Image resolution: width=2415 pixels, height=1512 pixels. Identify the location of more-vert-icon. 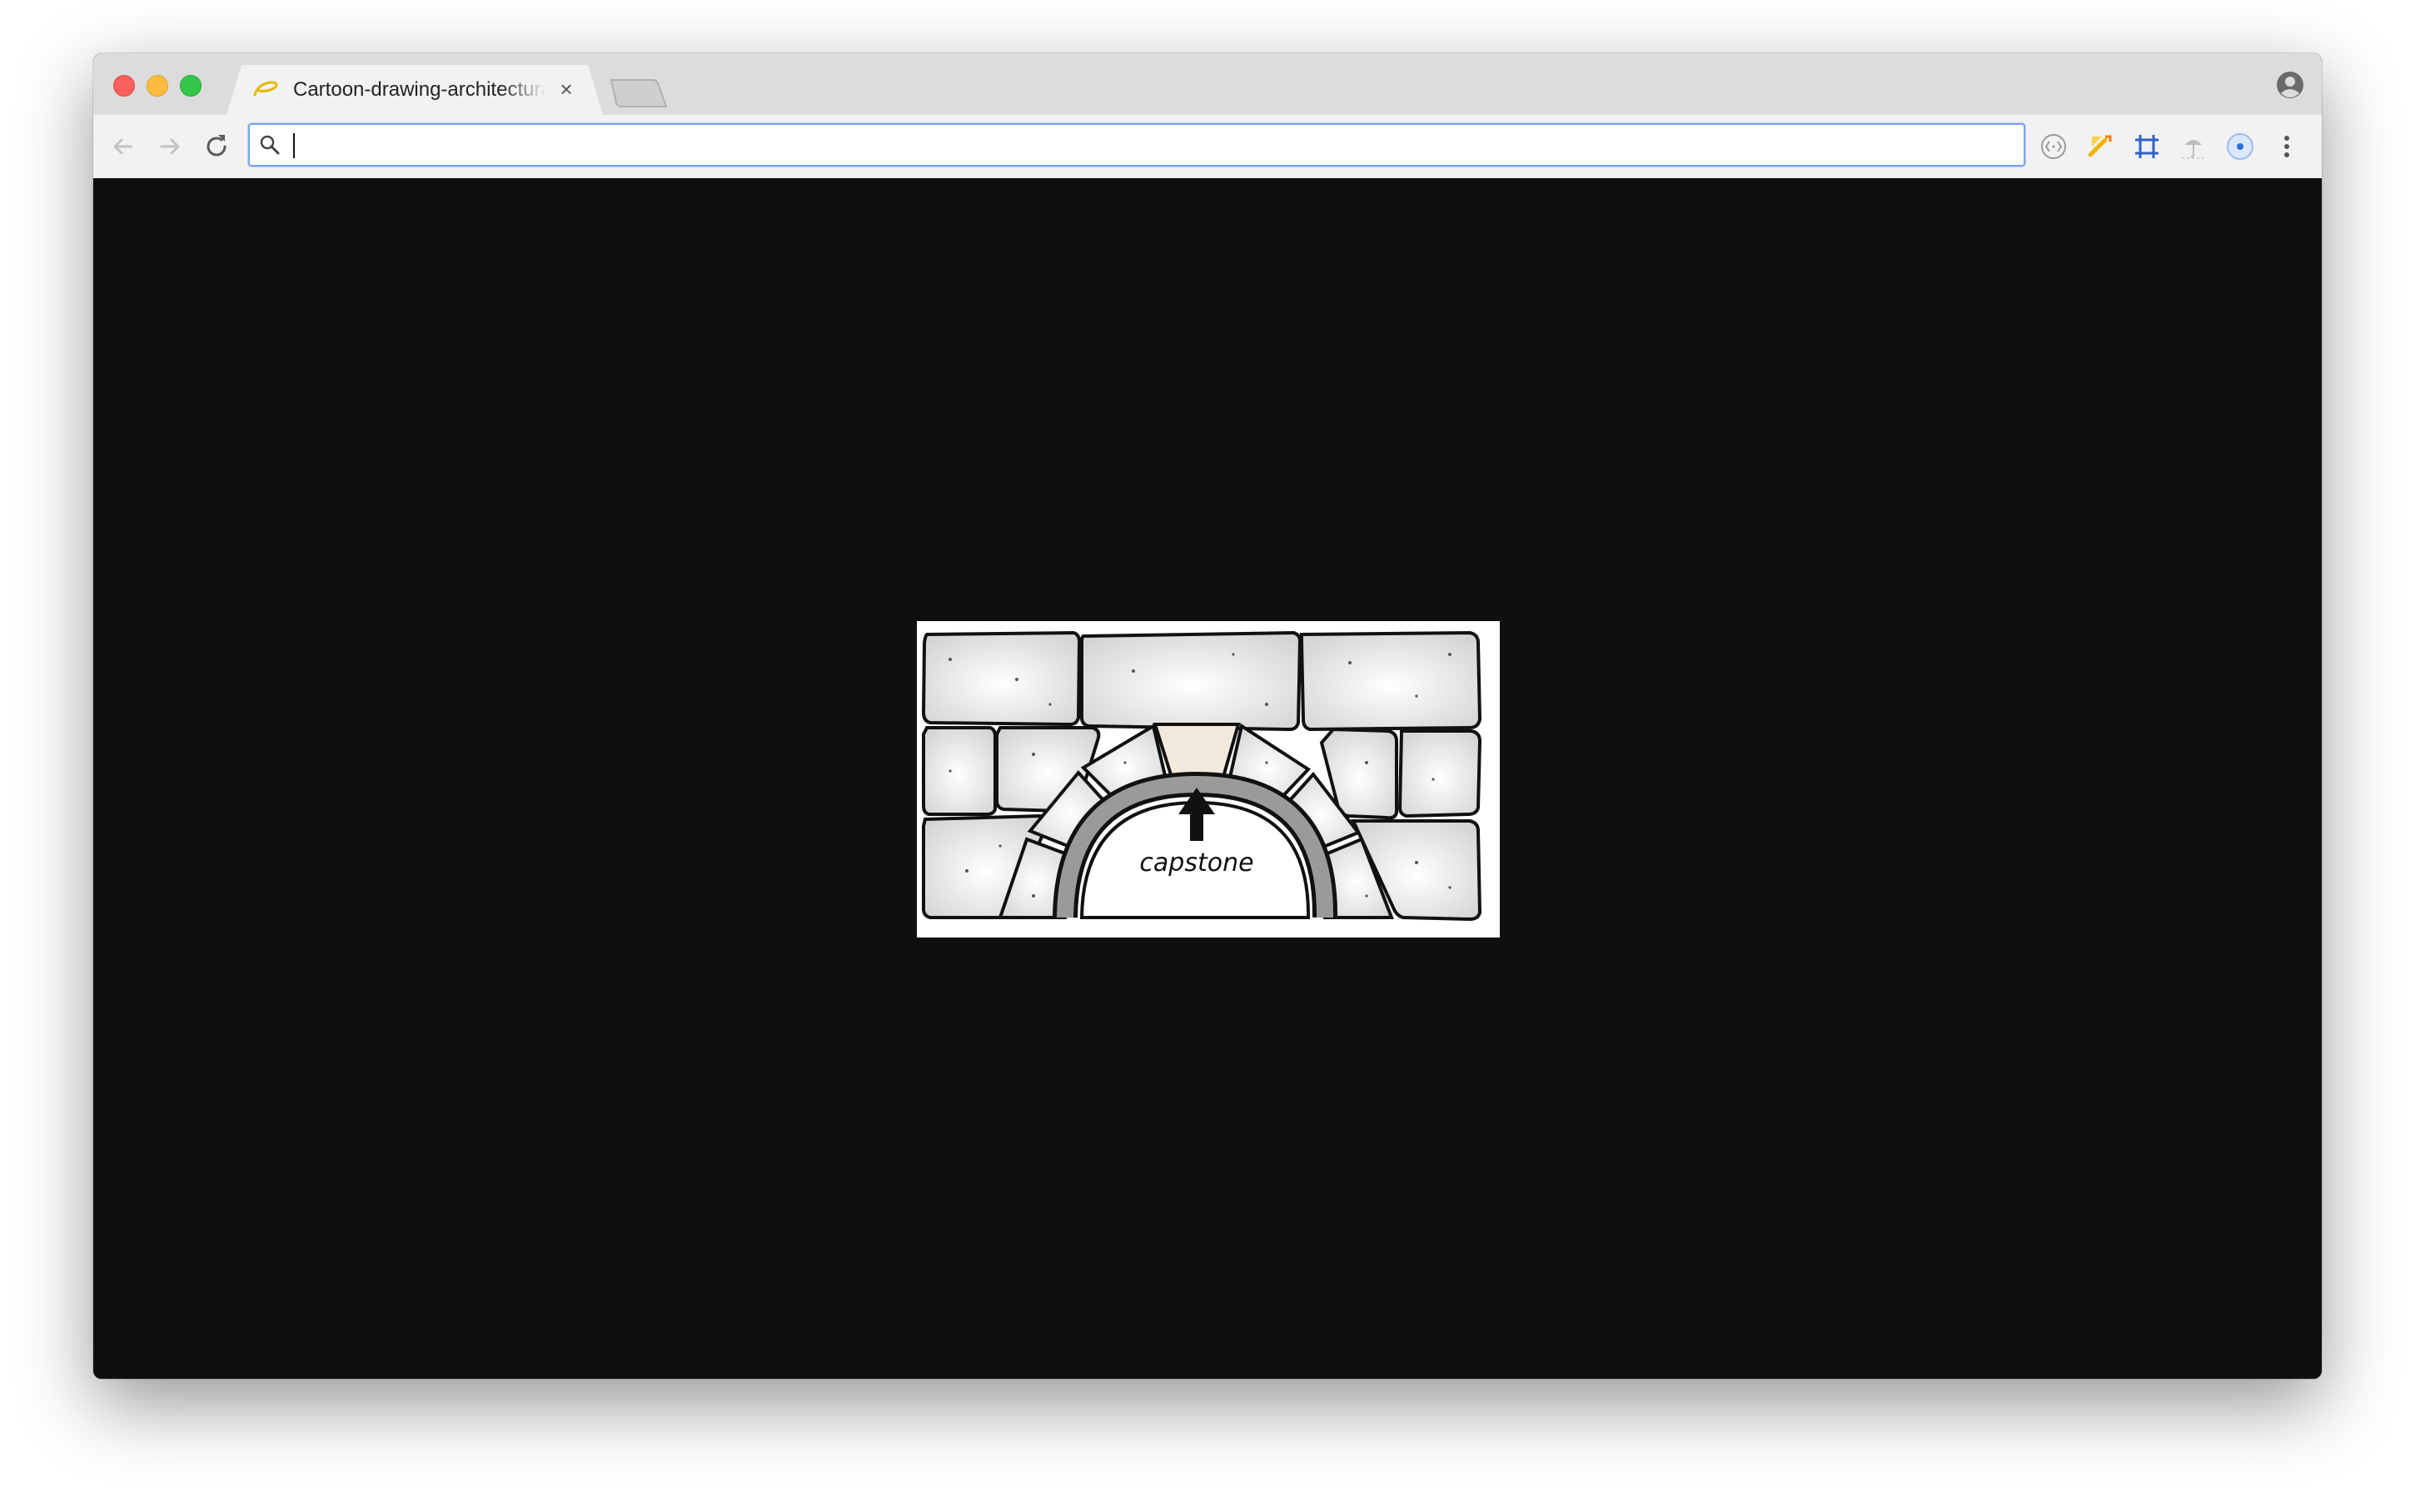
(2286, 146).